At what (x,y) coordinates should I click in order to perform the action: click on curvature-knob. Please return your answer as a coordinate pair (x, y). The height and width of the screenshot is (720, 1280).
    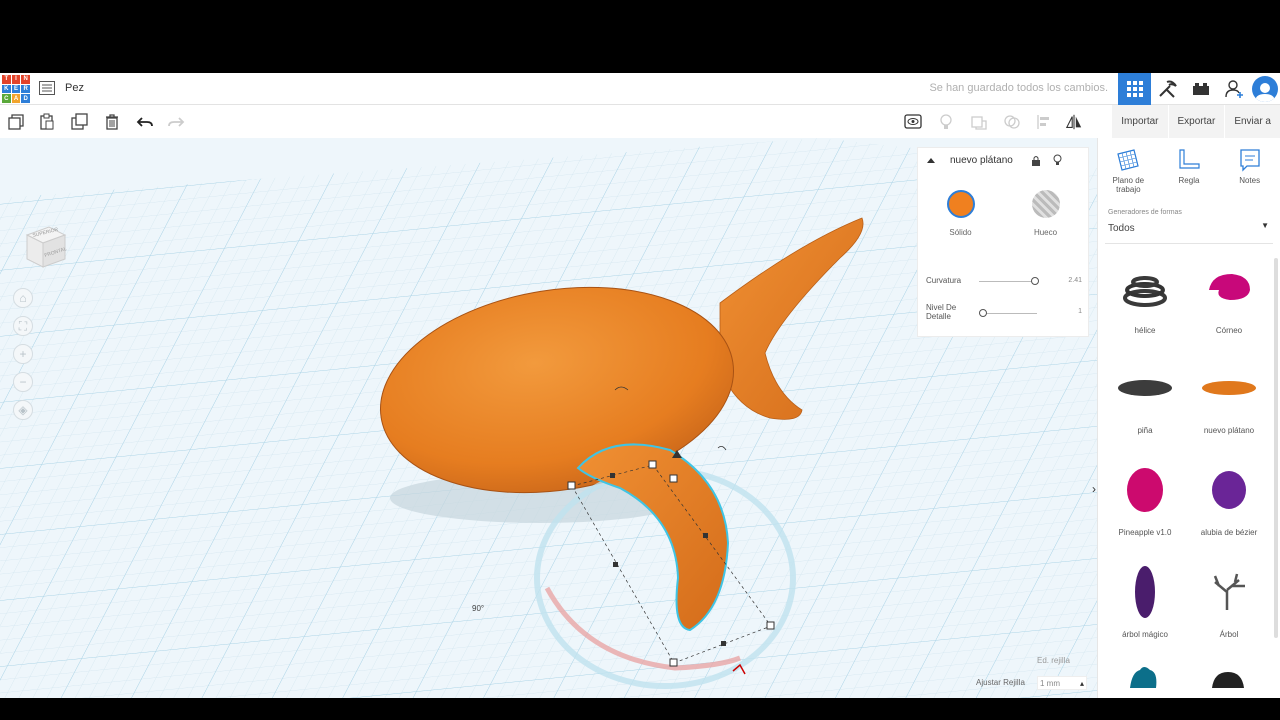
    Looking at the image, I should click on (1035, 281).